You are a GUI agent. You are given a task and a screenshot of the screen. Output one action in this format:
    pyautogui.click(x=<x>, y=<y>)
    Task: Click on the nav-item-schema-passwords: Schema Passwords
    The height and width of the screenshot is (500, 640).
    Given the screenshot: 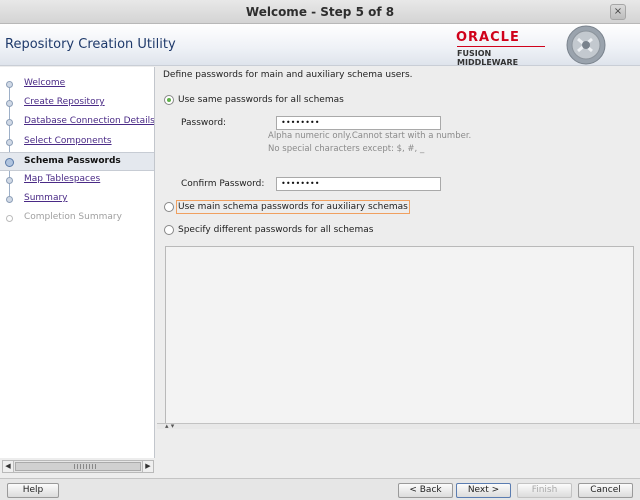 What is the action you would take?
    pyautogui.click(x=77, y=161)
    